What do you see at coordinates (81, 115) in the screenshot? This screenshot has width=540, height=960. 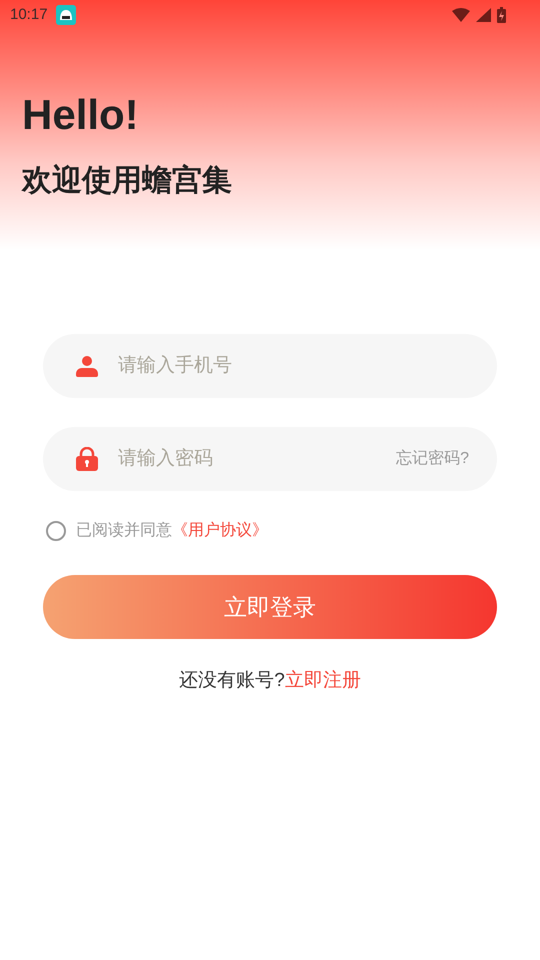 I see `greeting-title: Hello!` at bounding box center [81, 115].